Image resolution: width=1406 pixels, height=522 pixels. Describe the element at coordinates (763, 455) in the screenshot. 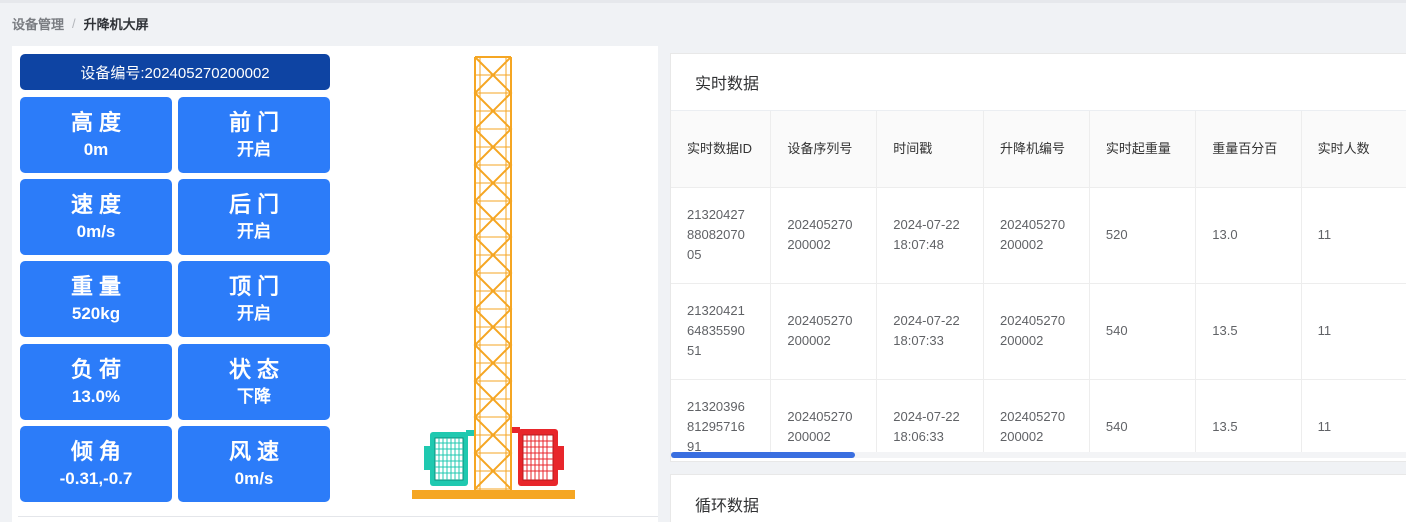

I see `scrollbar-thumb` at that location.